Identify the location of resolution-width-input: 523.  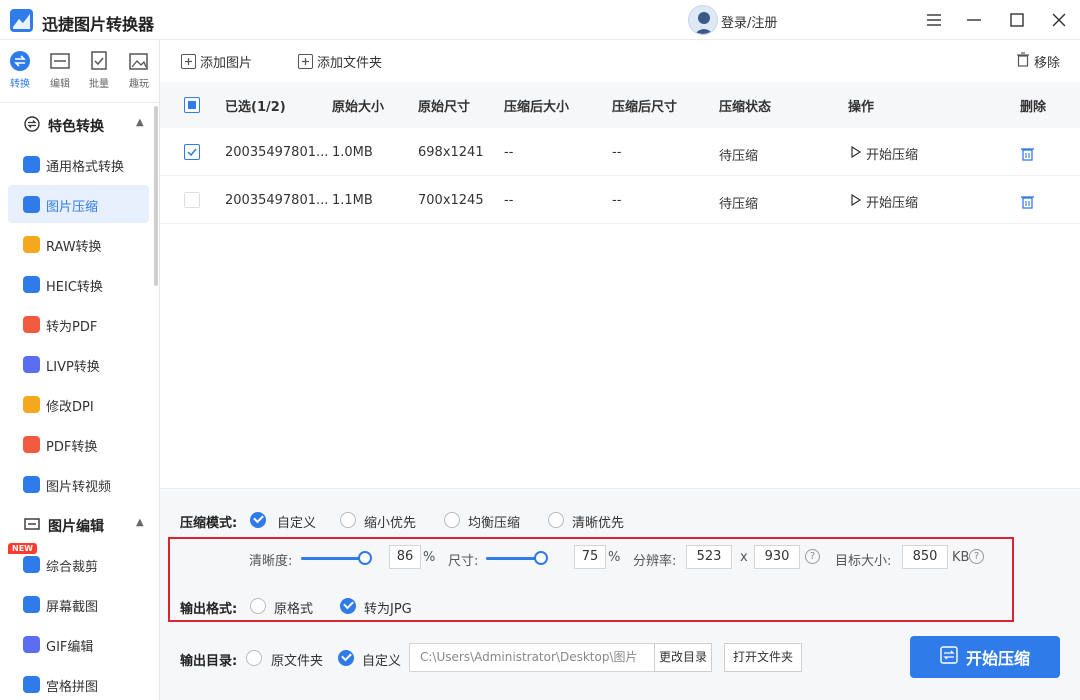
(709, 557).